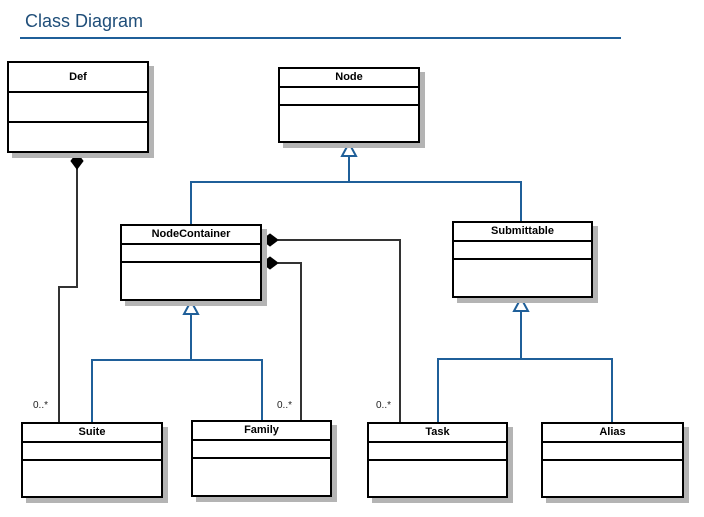  Describe the element at coordinates (612, 433) in the screenshot. I see `class-name: Alias` at that location.